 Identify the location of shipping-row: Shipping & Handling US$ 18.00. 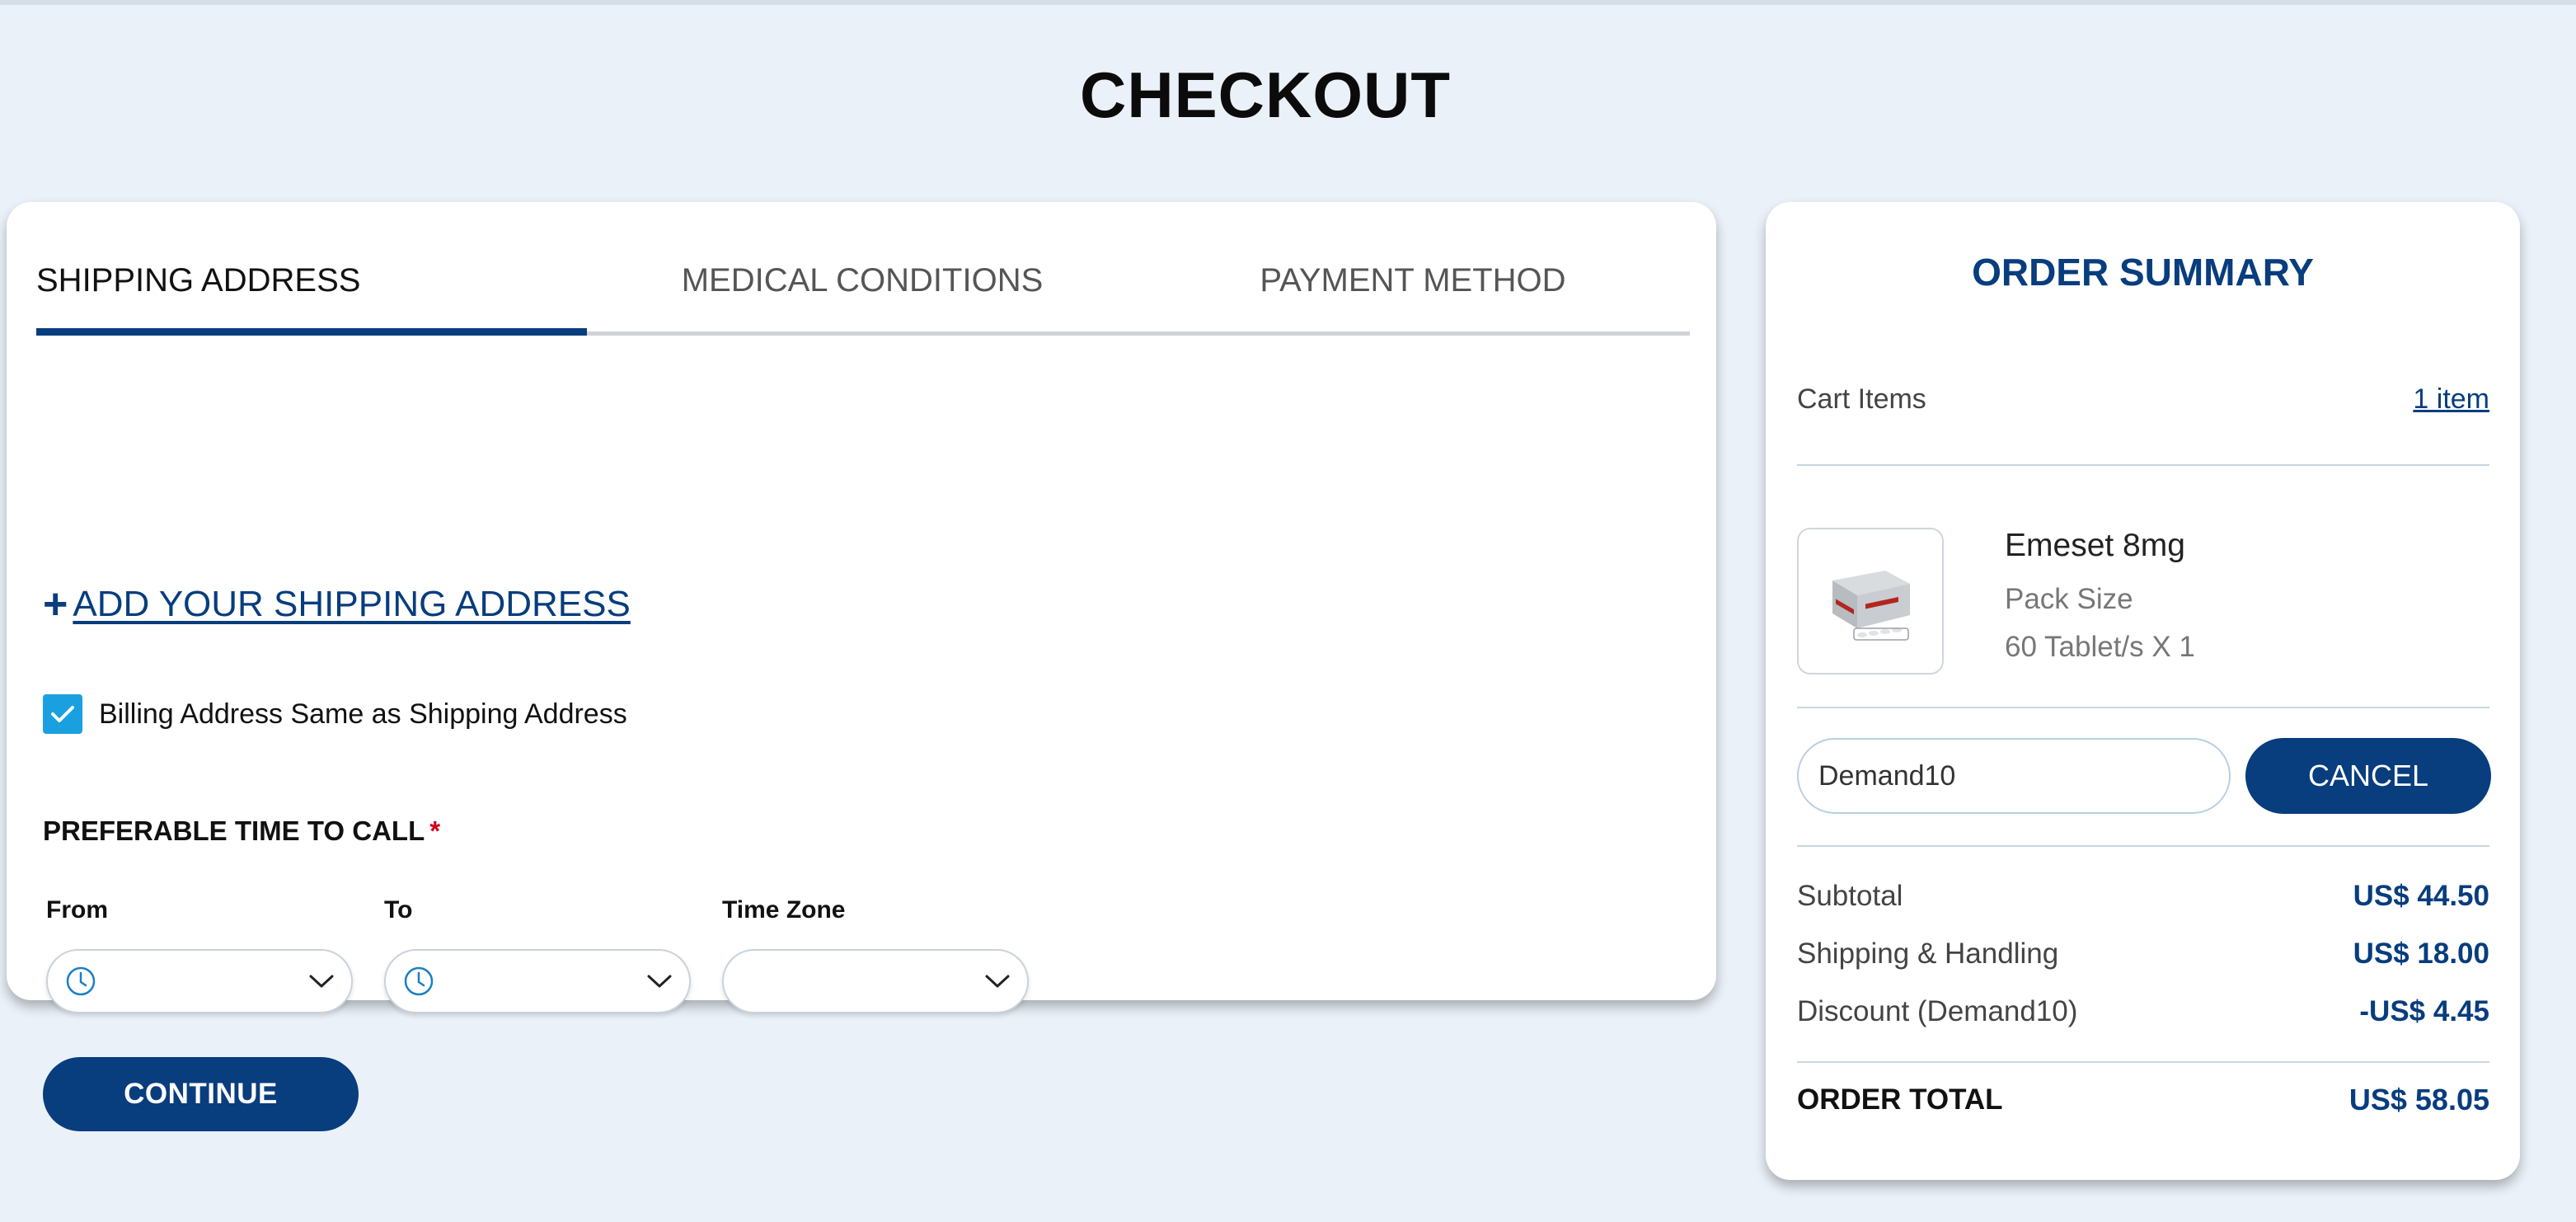
(2143, 955).